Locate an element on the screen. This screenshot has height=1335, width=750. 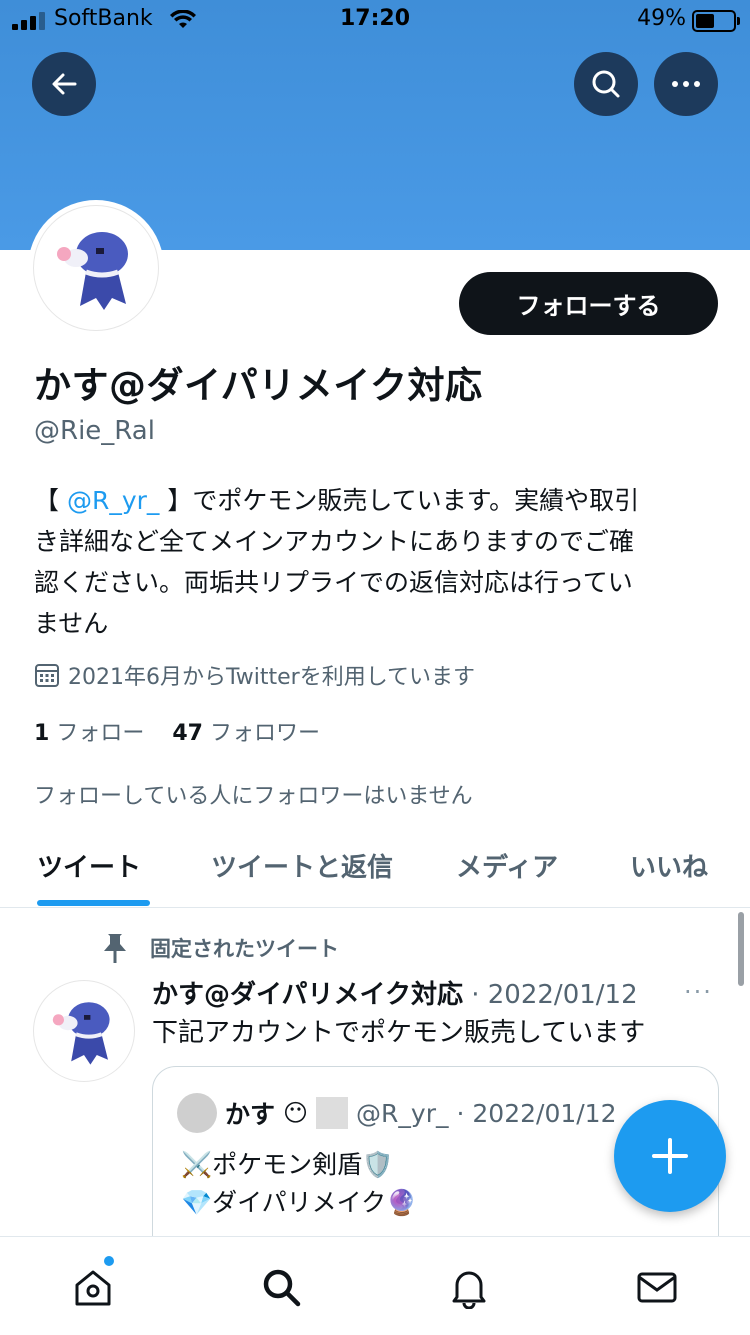
nav-search is located at coordinates (281, 1287).